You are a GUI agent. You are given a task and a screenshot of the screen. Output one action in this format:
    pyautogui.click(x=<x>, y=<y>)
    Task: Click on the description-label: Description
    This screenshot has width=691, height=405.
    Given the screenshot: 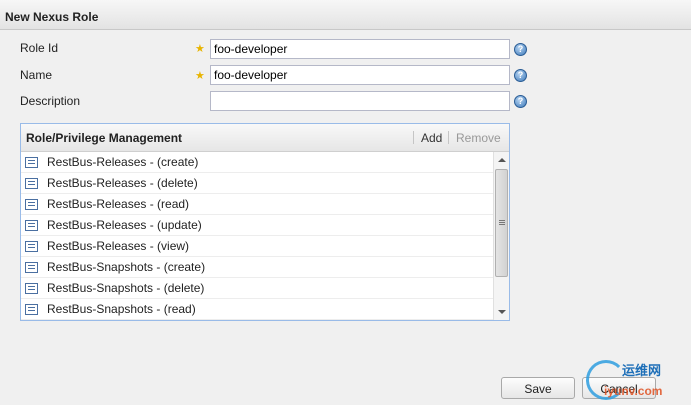 What is the action you would take?
    pyautogui.click(x=50, y=101)
    